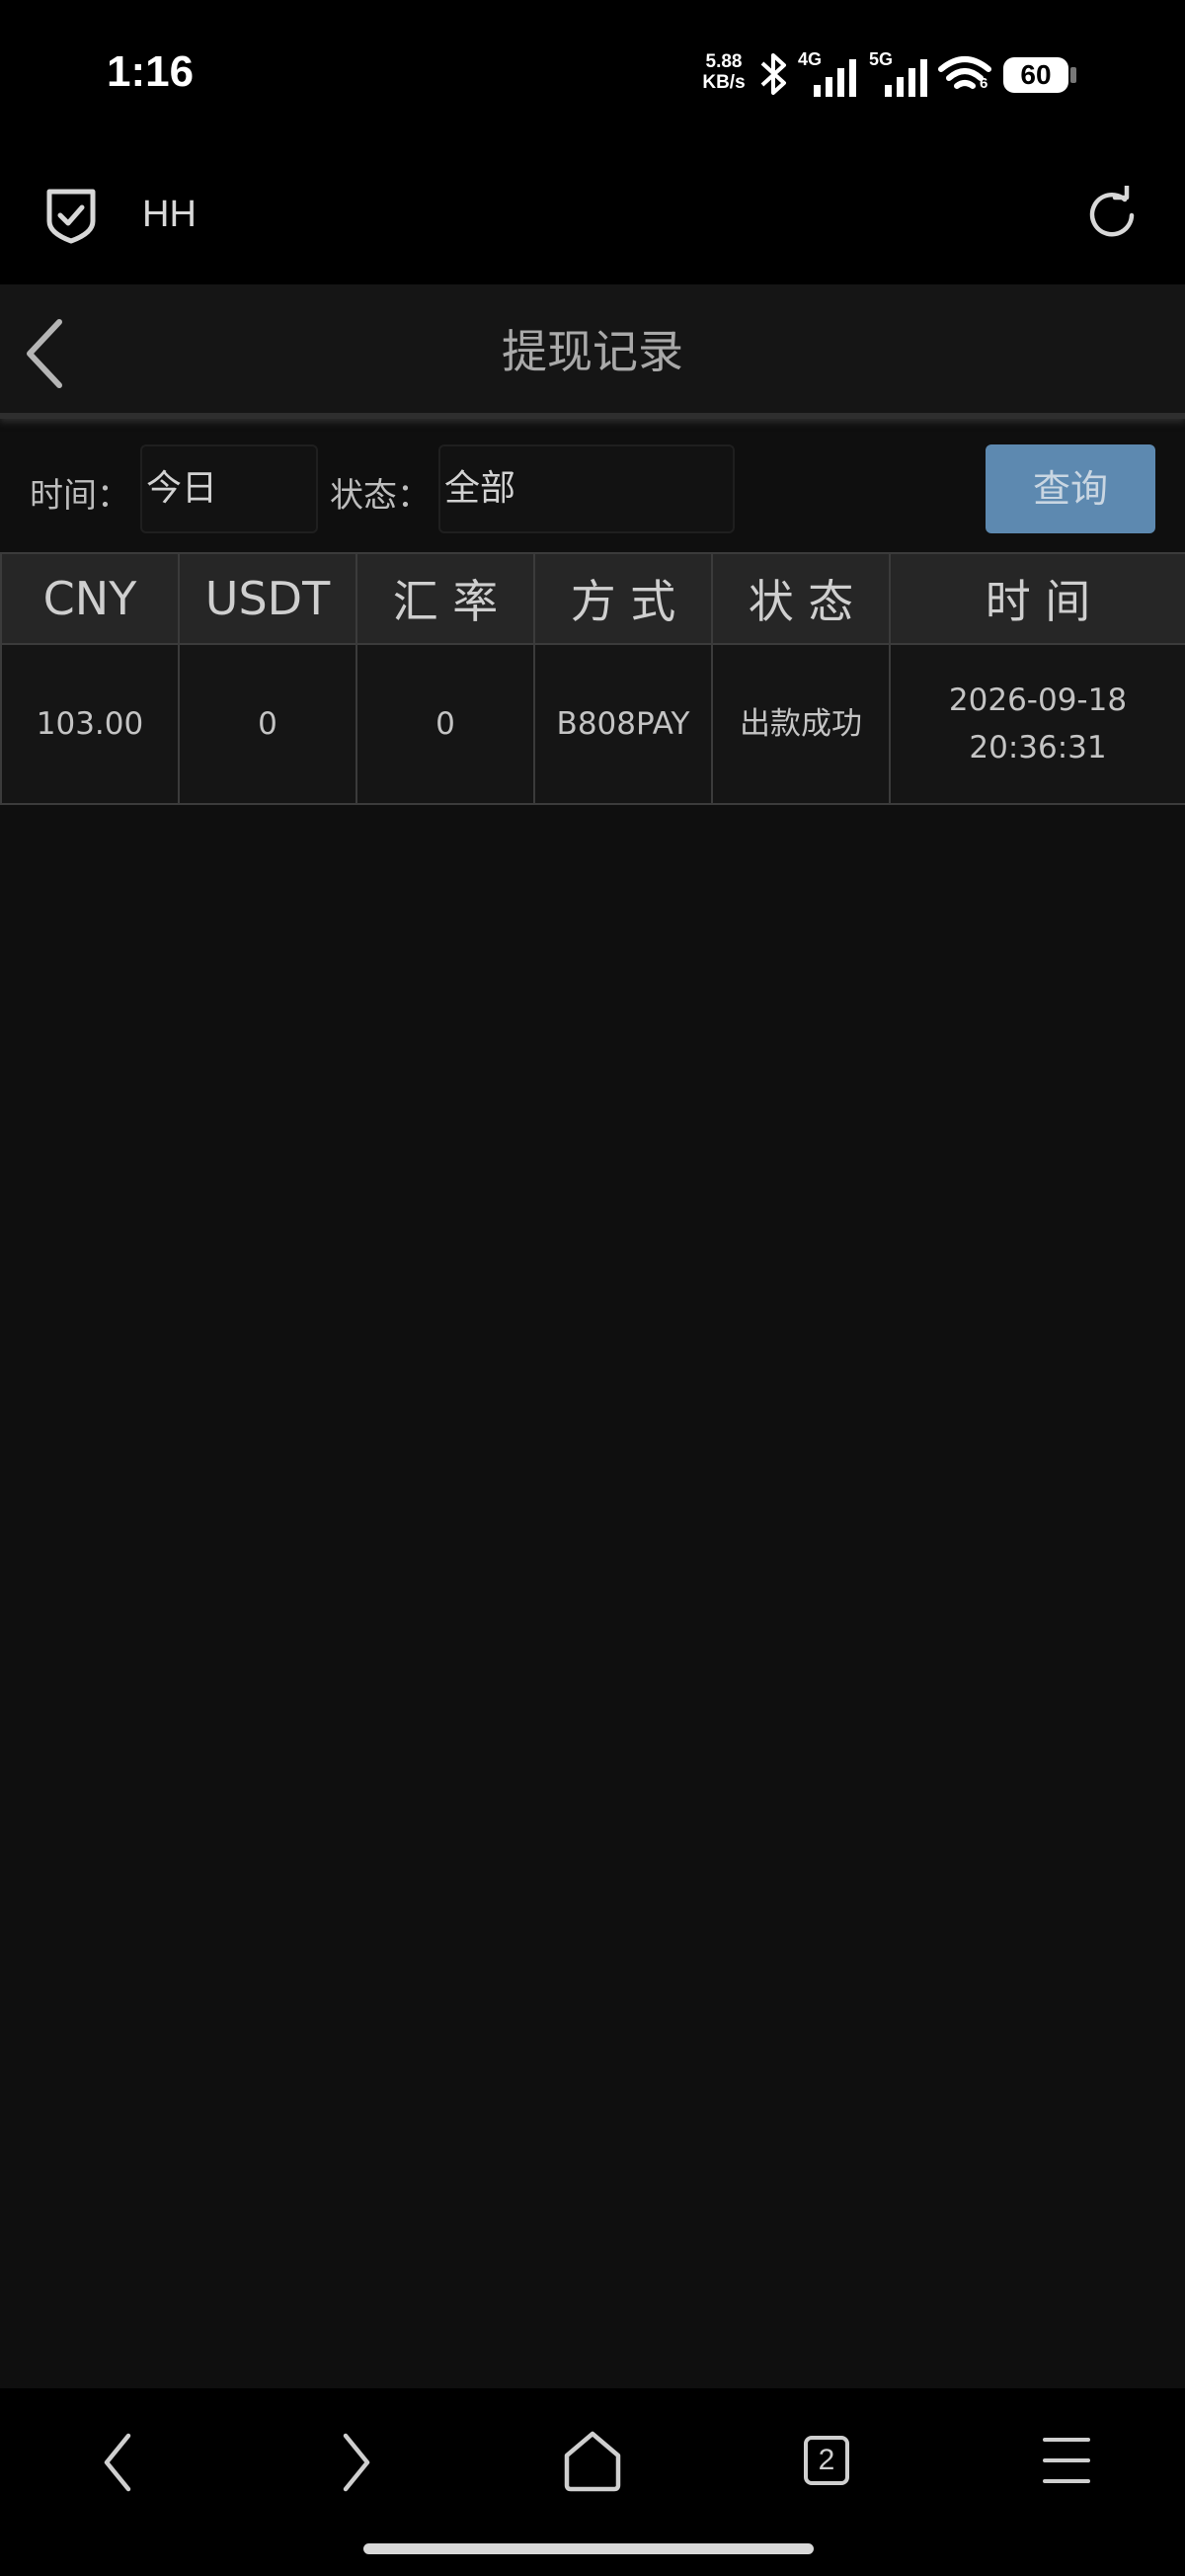 The width and height of the screenshot is (1185, 2576). What do you see at coordinates (592, 351) in the screenshot?
I see `page-title: 提现记录` at bounding box center [592, 351].